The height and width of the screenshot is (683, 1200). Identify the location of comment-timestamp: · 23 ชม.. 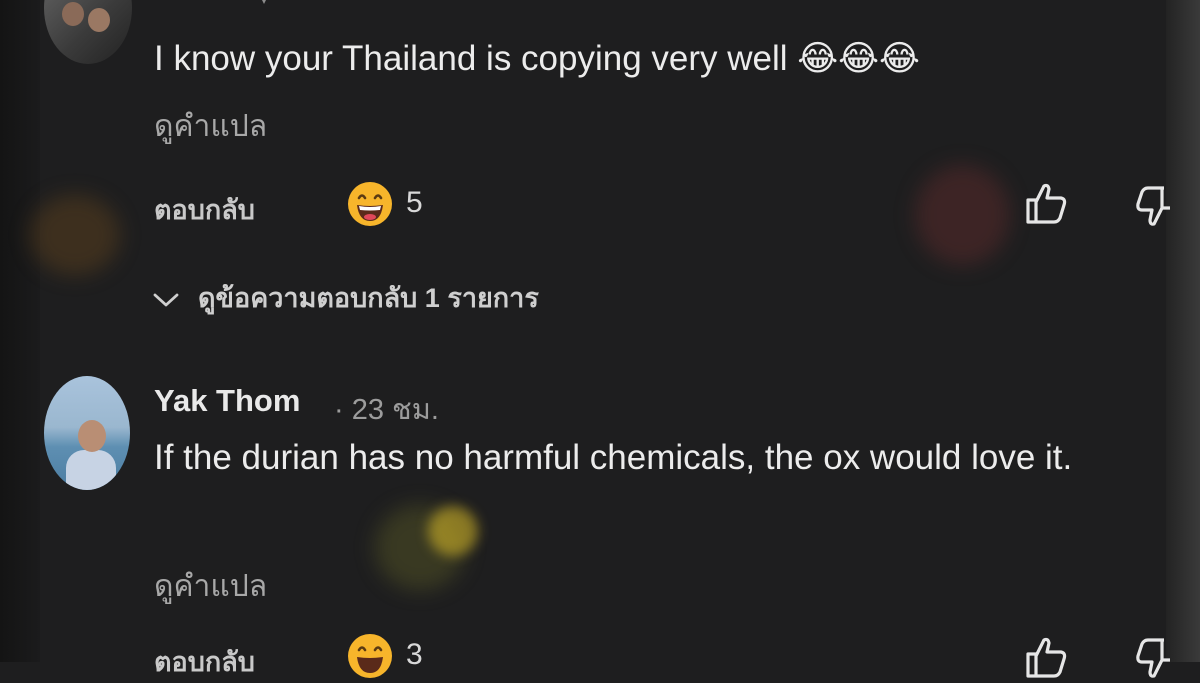
(386, 410).